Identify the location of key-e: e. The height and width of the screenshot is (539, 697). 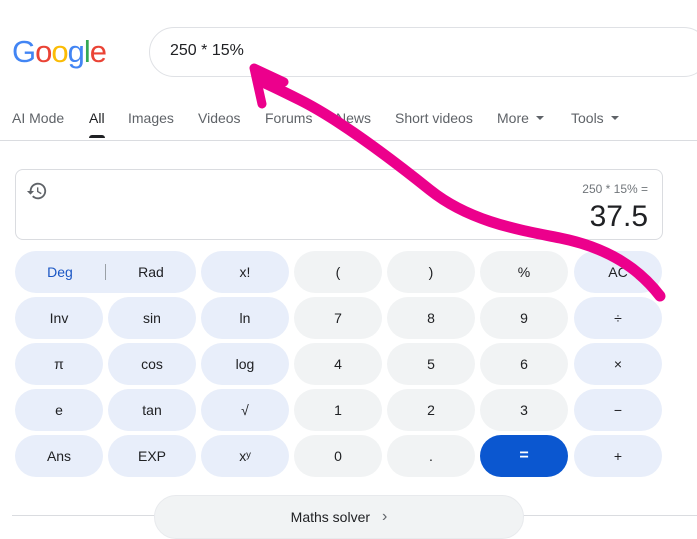
(59, 410).